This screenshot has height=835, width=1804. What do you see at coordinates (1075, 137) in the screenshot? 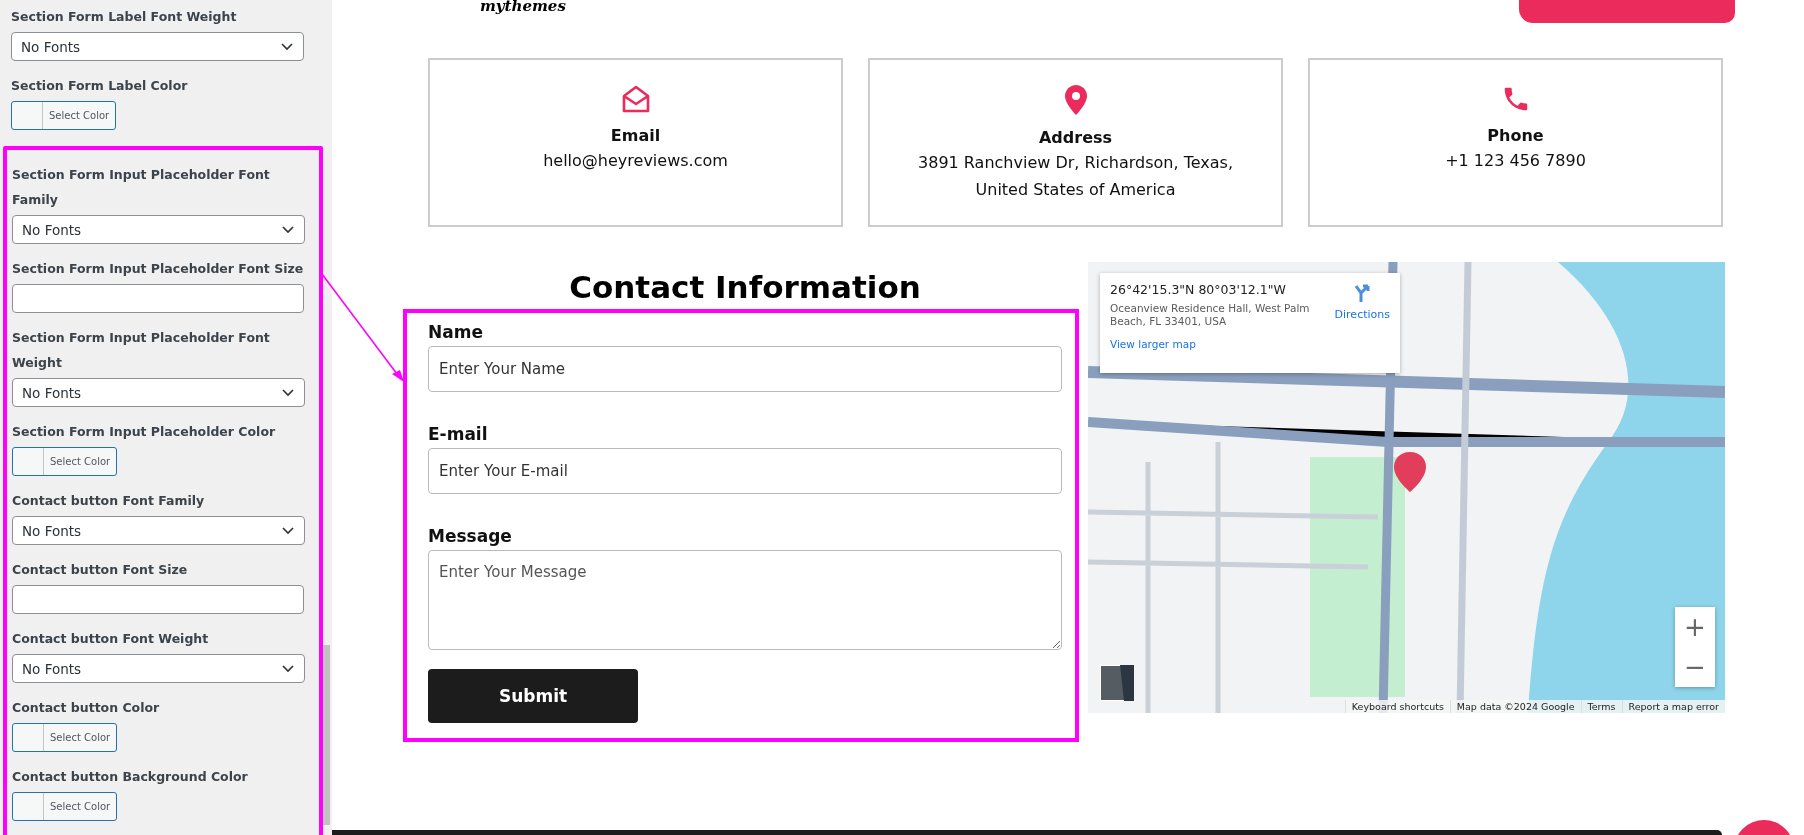
I see `card-title: Address` at bounding box center [1075, 137].